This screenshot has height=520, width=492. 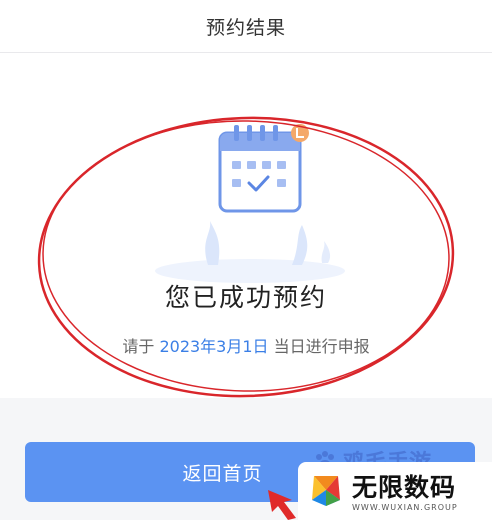 I want to click on subtitle-suffix: 当日进行申报, so click(x=319, y=346).